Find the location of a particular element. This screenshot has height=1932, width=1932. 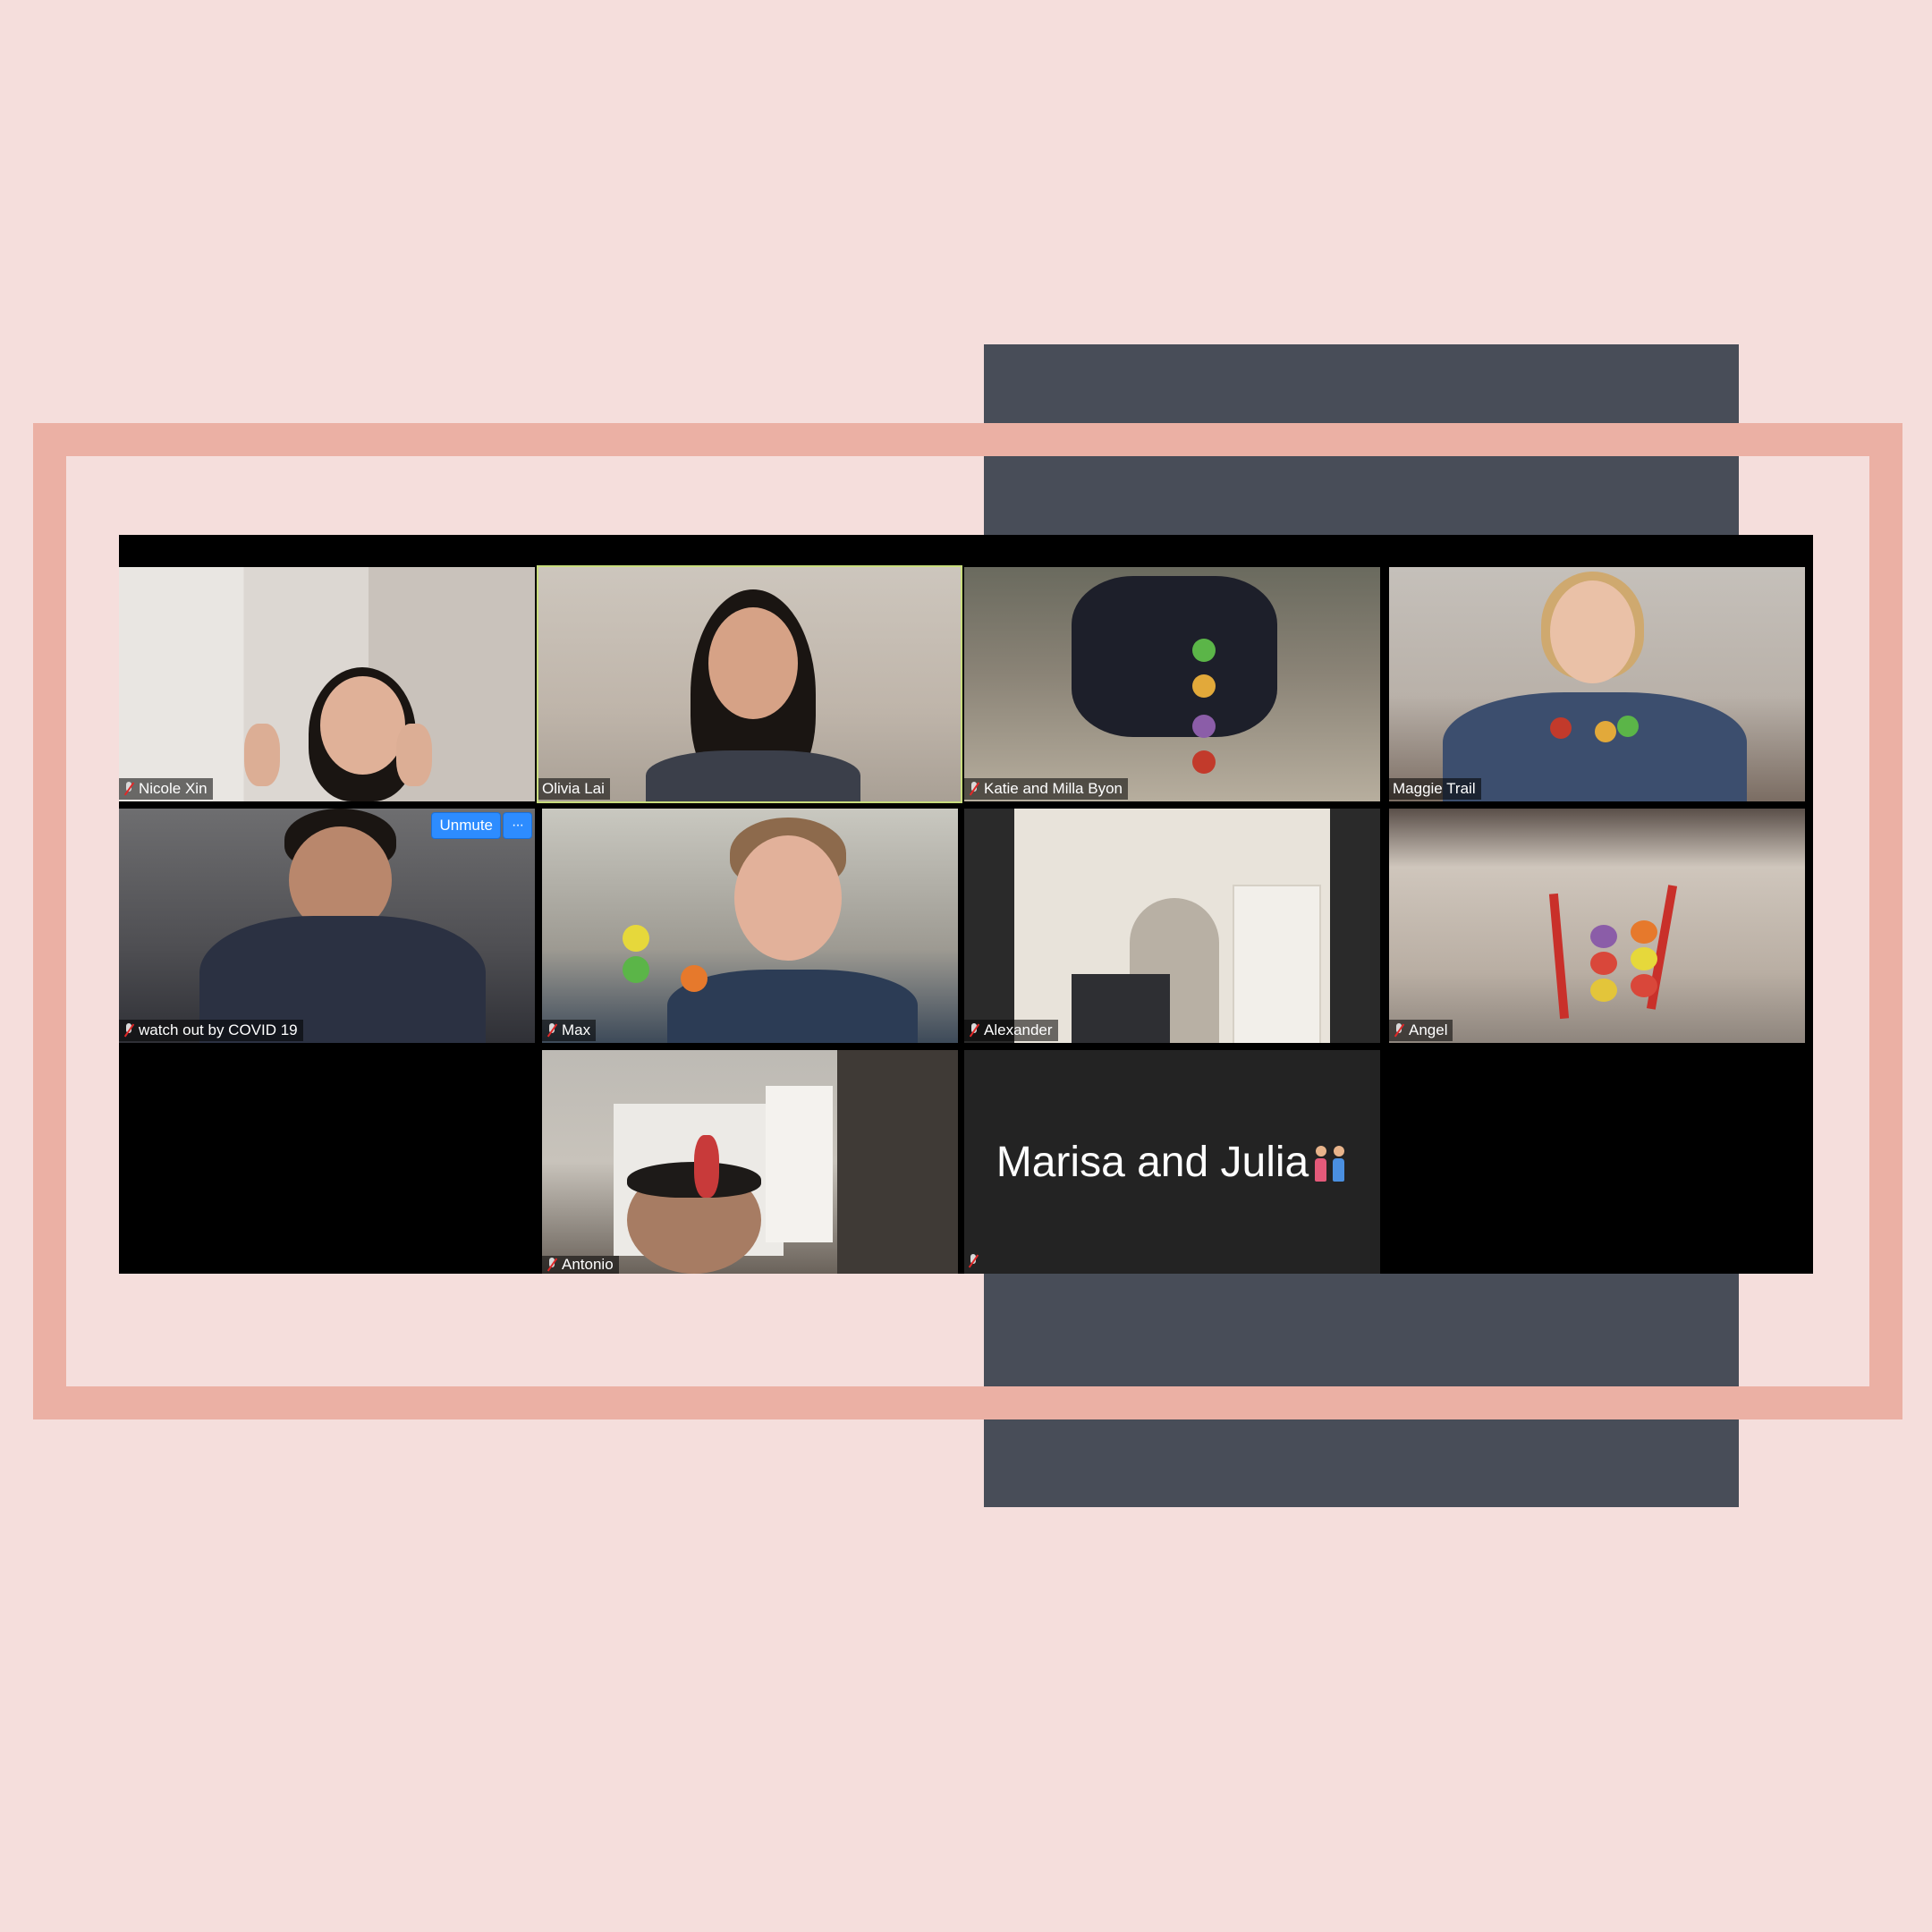

participant-name-tag: Alexander is located at coordinates (1011, 1030).